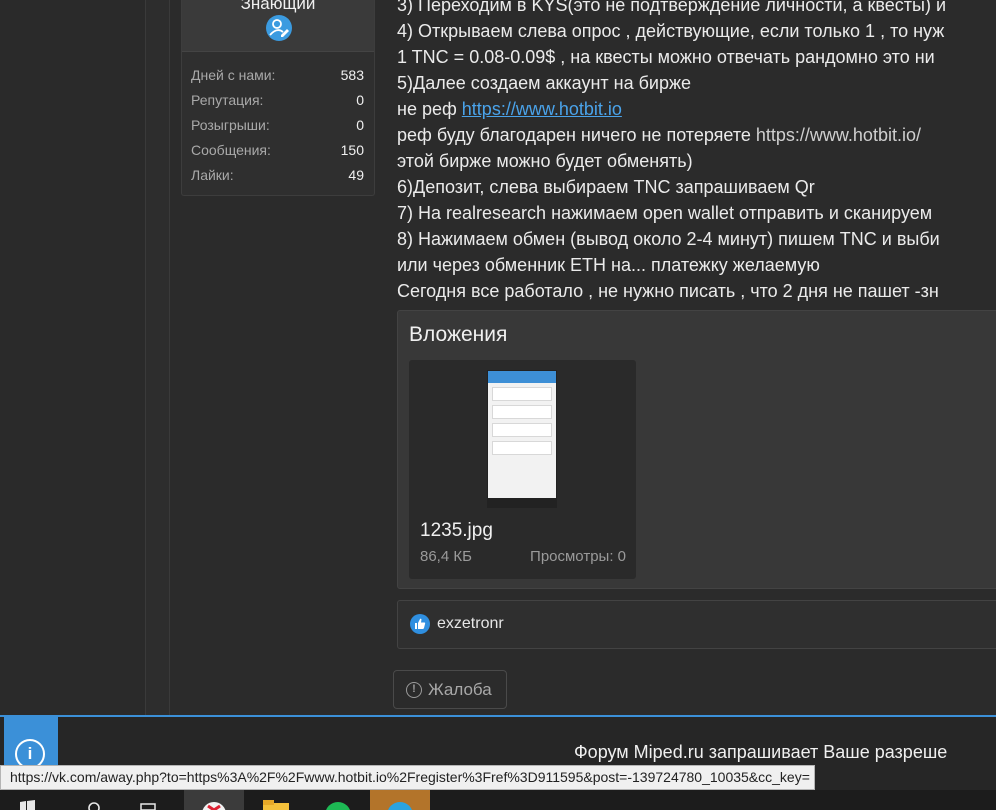 The image size is (996, 810). Describe the element at coordinates (356, 174) in the screenshot. I see `stat-value: 49` at that location.